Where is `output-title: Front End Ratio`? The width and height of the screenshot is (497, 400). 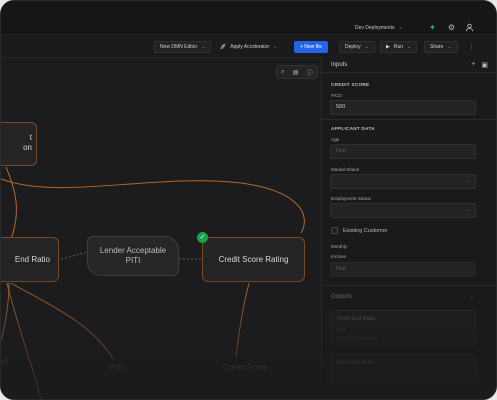 output-title: Front End Ratio is located at coordinates (356, 319).